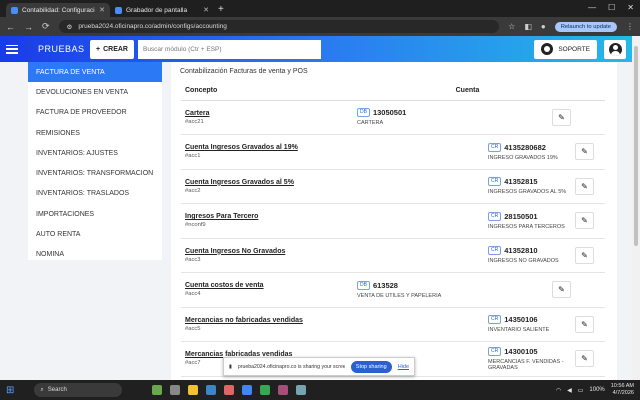  Describe the element at coordinates (543, 26) in the screenshot. I see `profile-icon: ●` at that location.